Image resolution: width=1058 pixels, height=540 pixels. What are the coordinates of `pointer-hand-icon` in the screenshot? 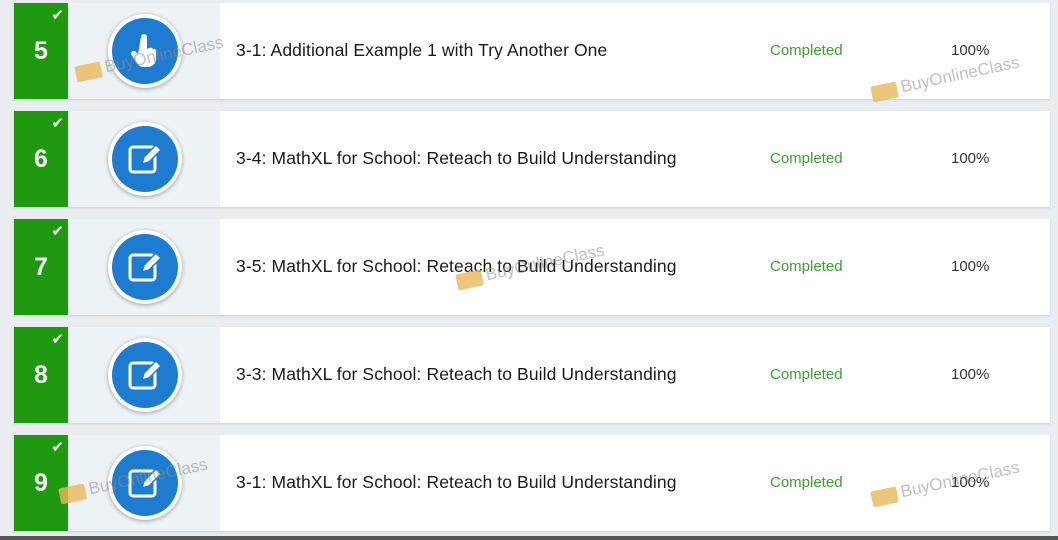 It's located at (145, 51).